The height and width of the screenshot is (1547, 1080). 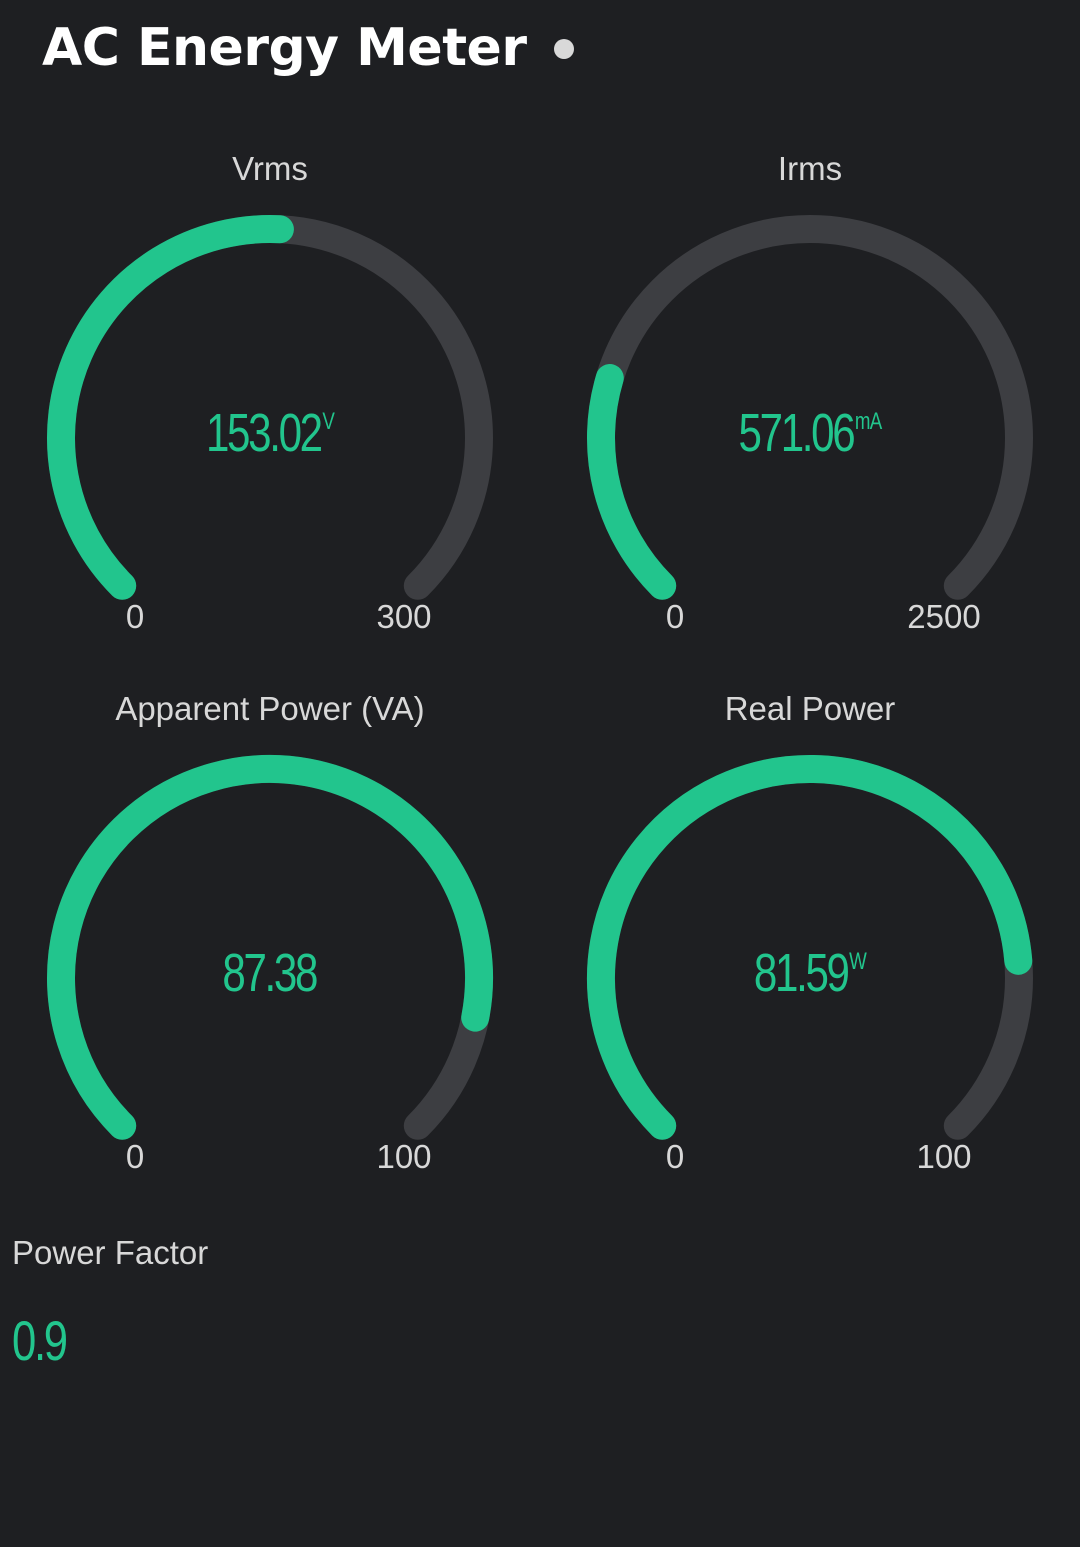 I want to click on gauge-unit: V, so click(x=328, y=421).